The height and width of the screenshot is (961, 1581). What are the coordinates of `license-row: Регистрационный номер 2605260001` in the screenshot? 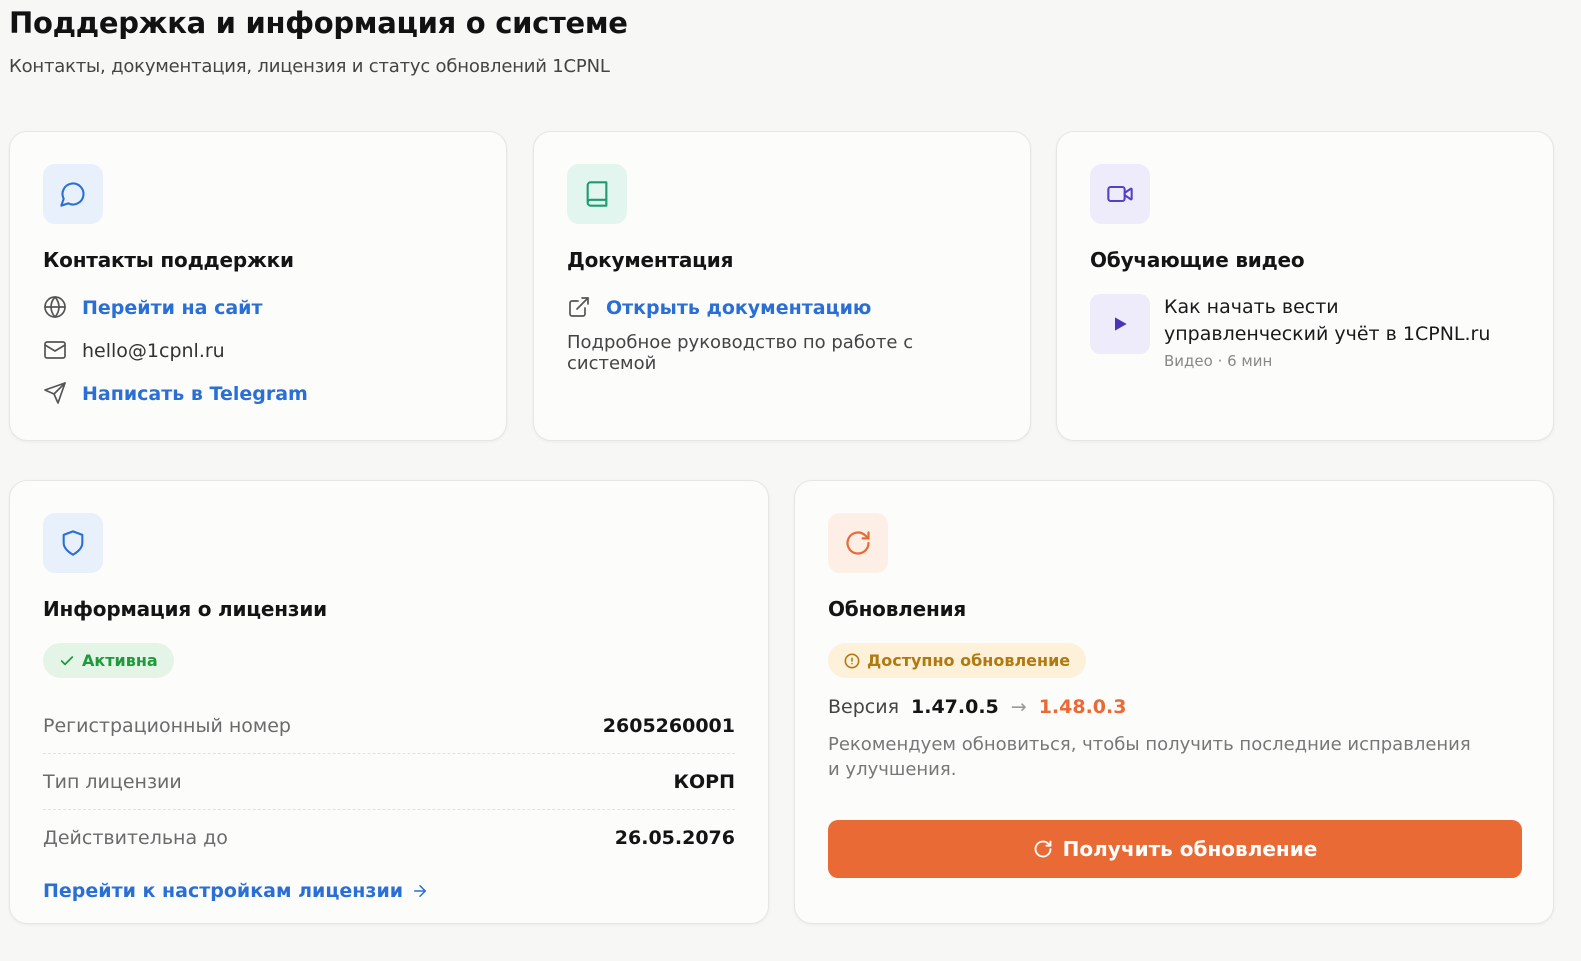 It's located at (389, 726).